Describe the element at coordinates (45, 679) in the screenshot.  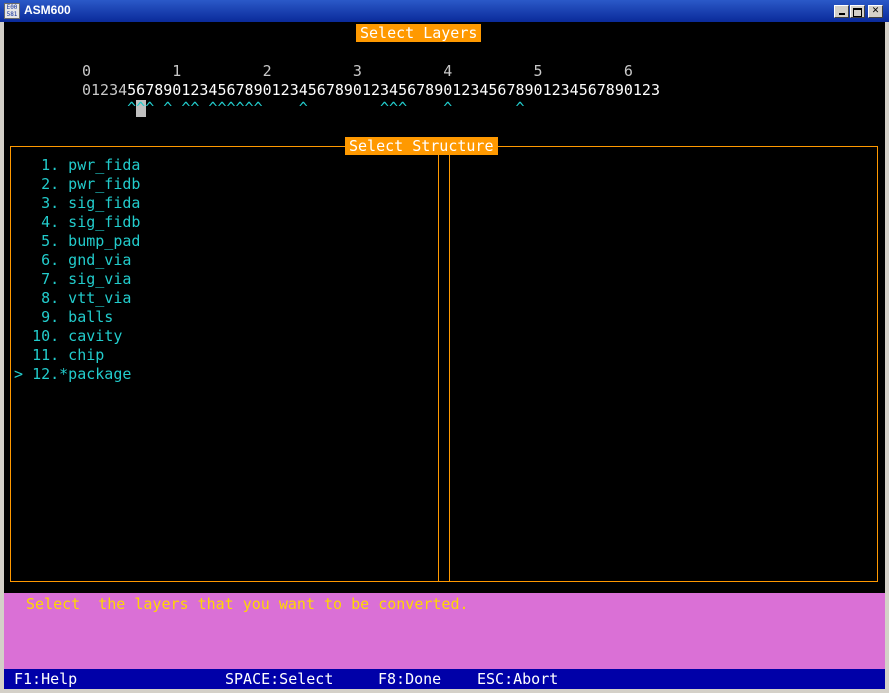
I see `help-key: F1:Help` at that location.